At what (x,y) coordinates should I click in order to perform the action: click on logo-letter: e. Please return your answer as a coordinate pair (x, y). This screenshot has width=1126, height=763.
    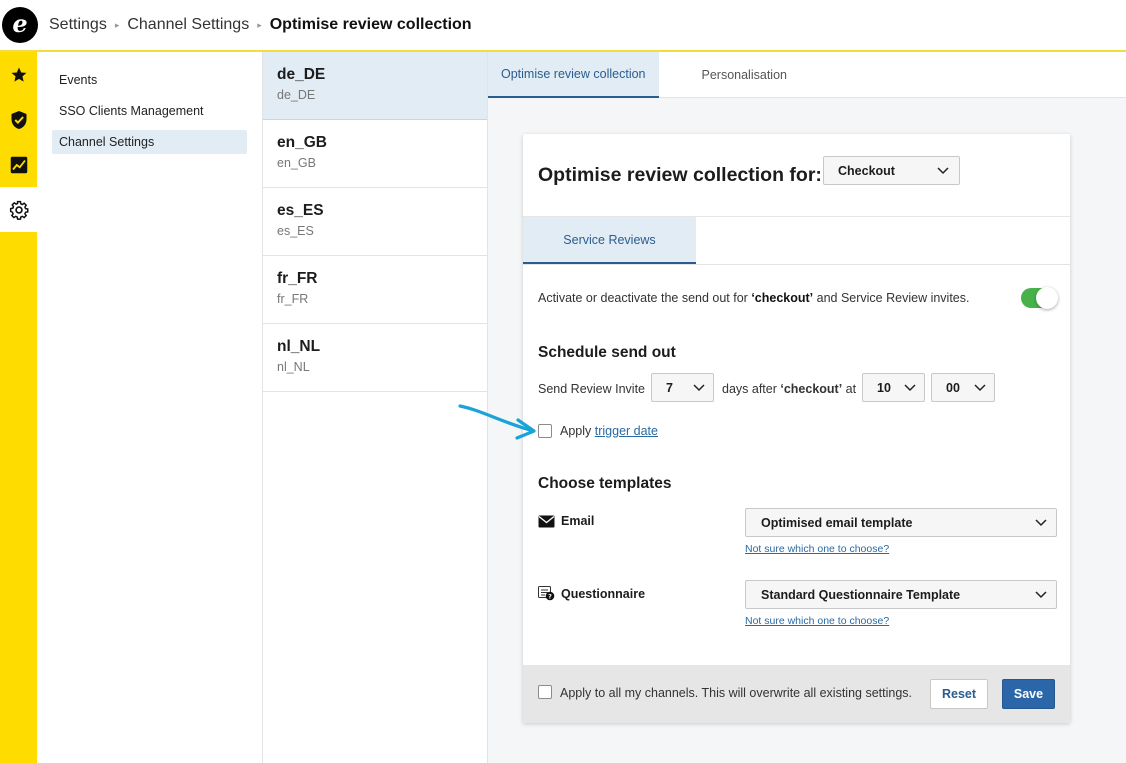
    Looking at the image, I should click on (20, 23).